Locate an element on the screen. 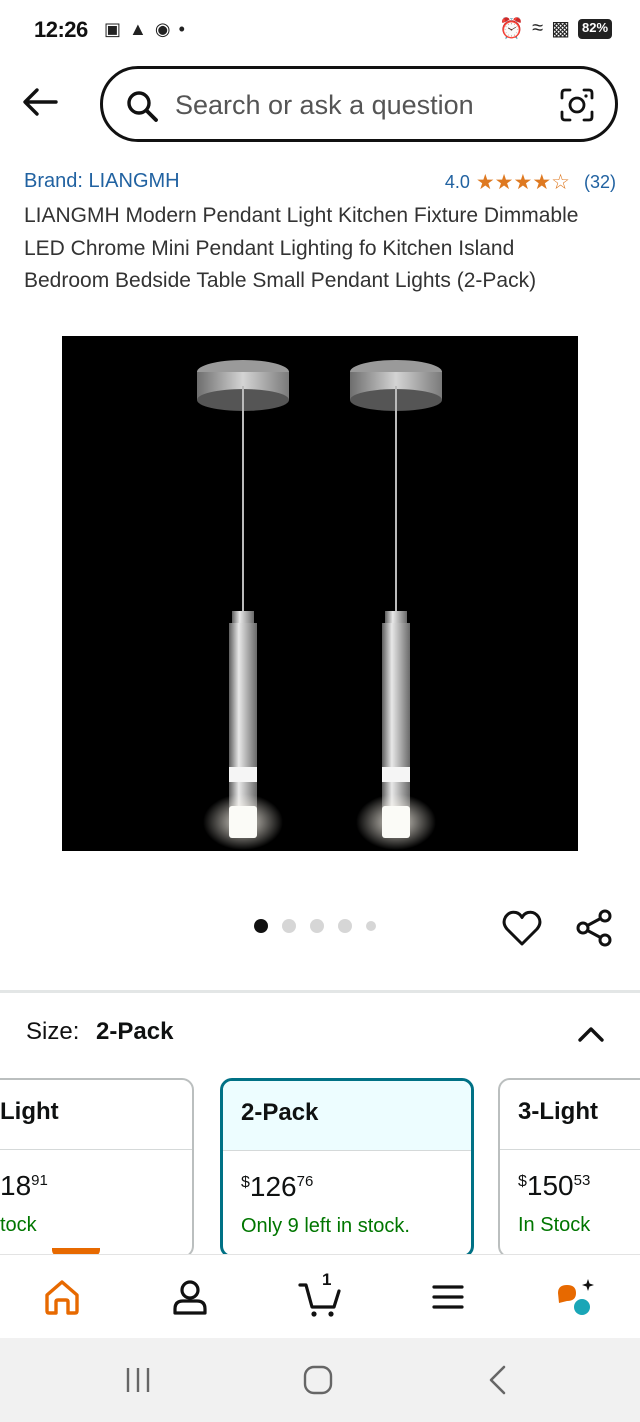 This screenshot has width=640, height=1422. share-icon is located at coordinates (594, 928).